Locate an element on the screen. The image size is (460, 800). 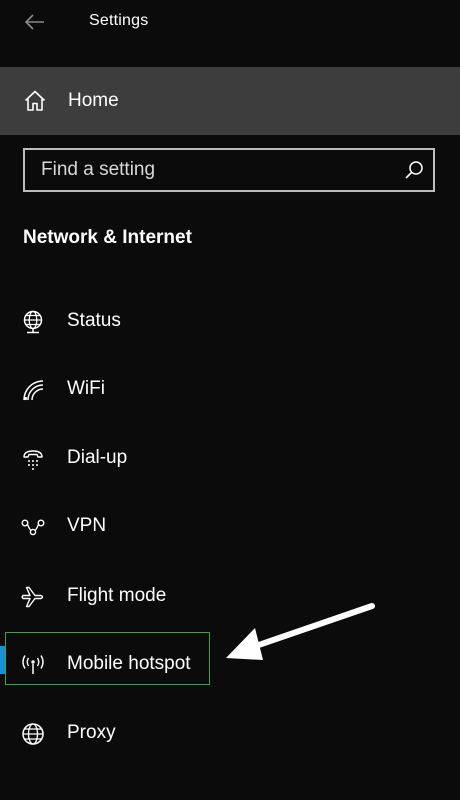
nav-label: Proxy is located at coordinates (91, 732).